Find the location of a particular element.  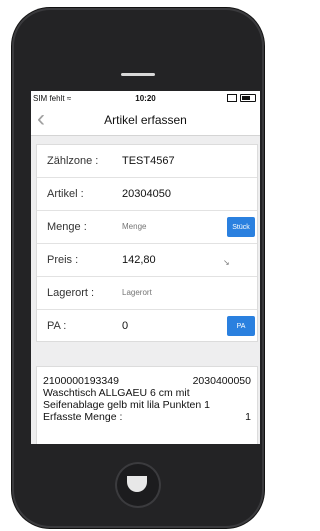

row-zaehlzone: Zählzone : TEST4567 is located at coordinates (147, 161).